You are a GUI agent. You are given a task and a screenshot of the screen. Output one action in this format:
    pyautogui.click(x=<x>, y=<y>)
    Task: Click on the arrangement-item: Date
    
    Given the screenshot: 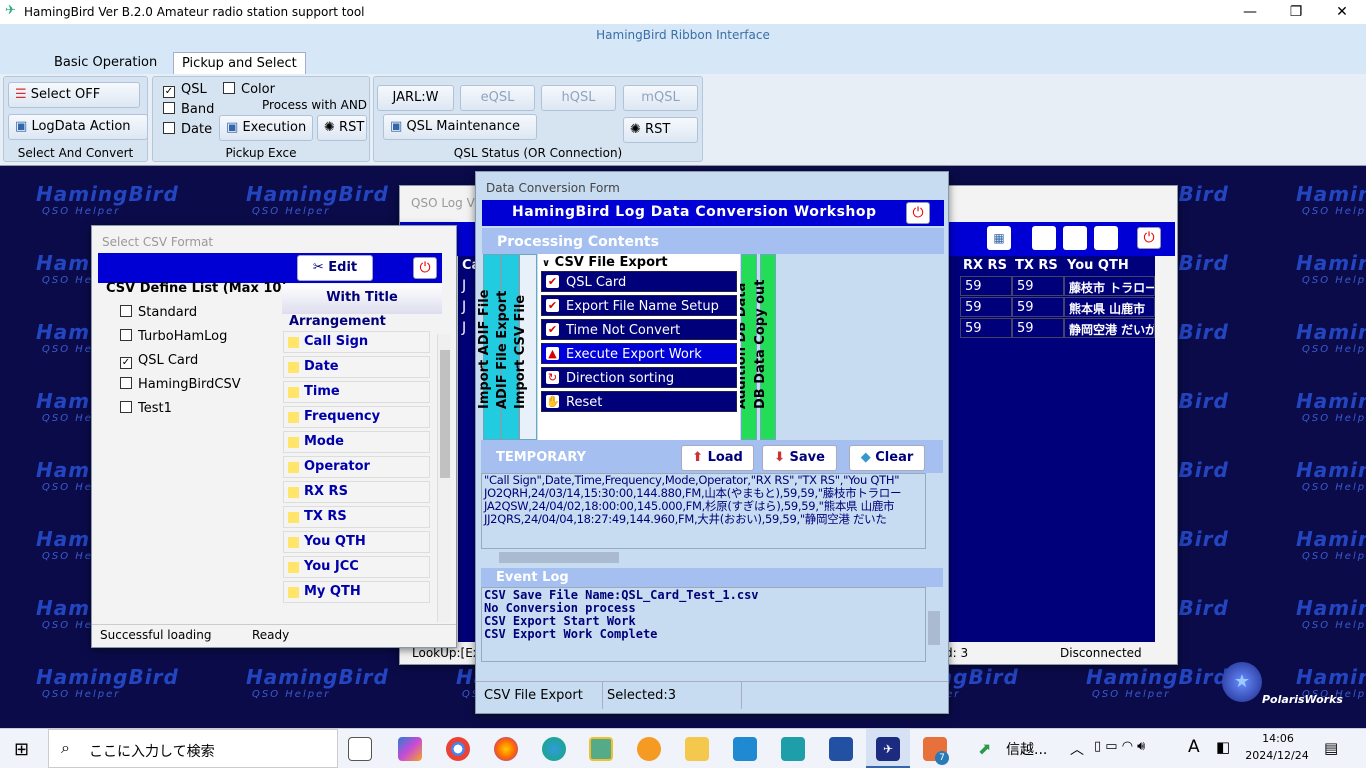 What is the action you would take?
    pyautogui.click(x=356, y=367)
    